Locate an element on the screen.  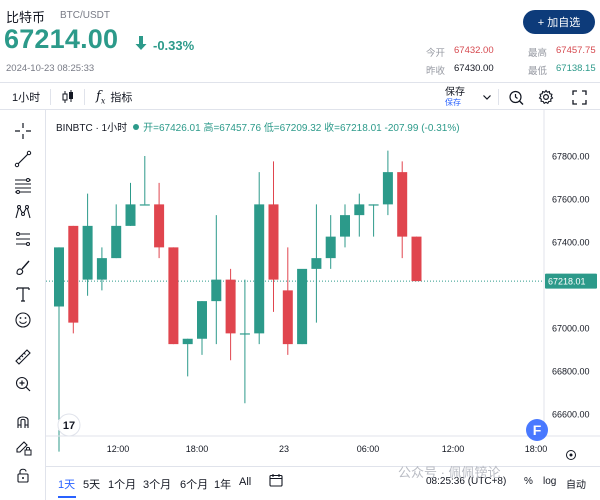
time-axis: 12:00 18:00 23 06:00 12:00 18:00 is located at coordinates (323, 444).